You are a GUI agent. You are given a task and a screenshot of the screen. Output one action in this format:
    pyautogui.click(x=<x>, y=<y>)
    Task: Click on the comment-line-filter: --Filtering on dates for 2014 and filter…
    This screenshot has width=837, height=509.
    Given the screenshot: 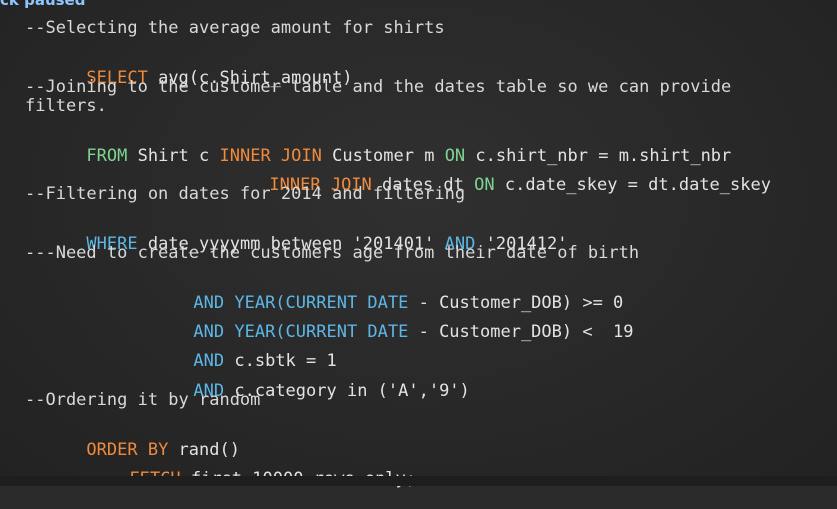 What is the action you would take?
    pyautogui.click(x=245, y=194)
    